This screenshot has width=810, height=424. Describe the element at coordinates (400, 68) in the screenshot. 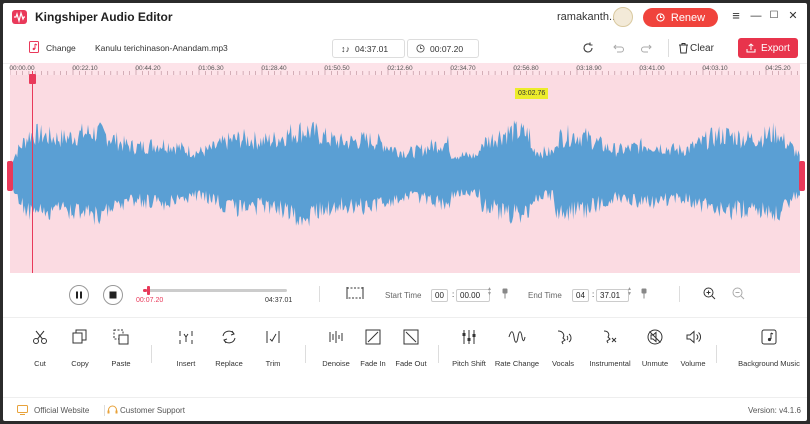

I see `ruler-tick-label: 02:12.60` at that location.